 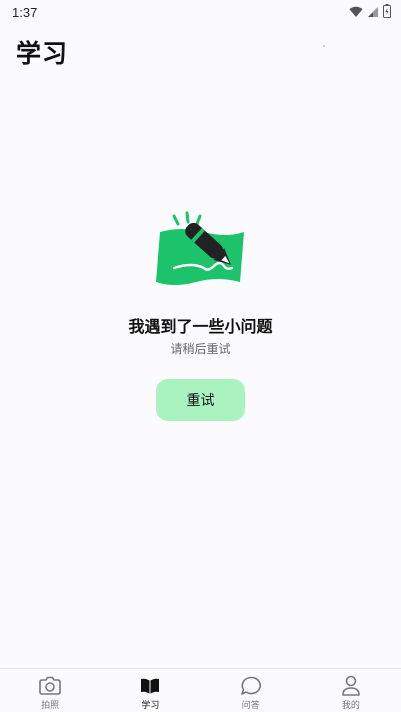 I want to click on wifi-icon, so click(x=356, y=12).